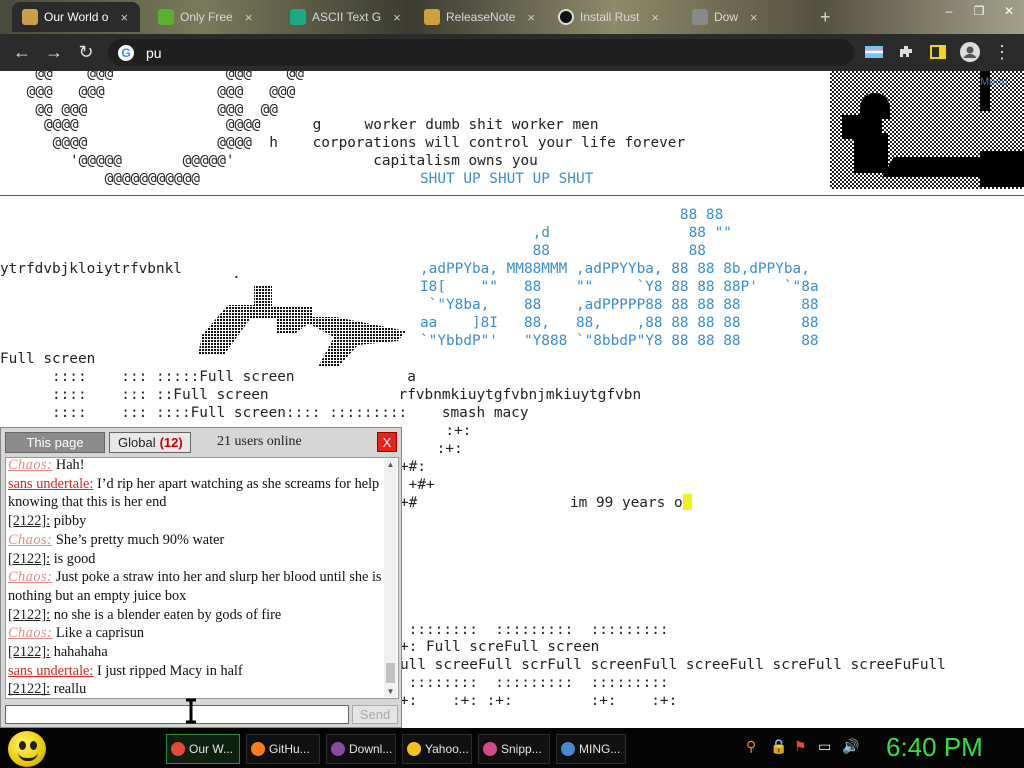 This screenshot has width=1024, height=768. What do you see at coordinates (979, 11) in the screenshot?
I see `maximize-button: ❐` at bounding box center [979, 11].